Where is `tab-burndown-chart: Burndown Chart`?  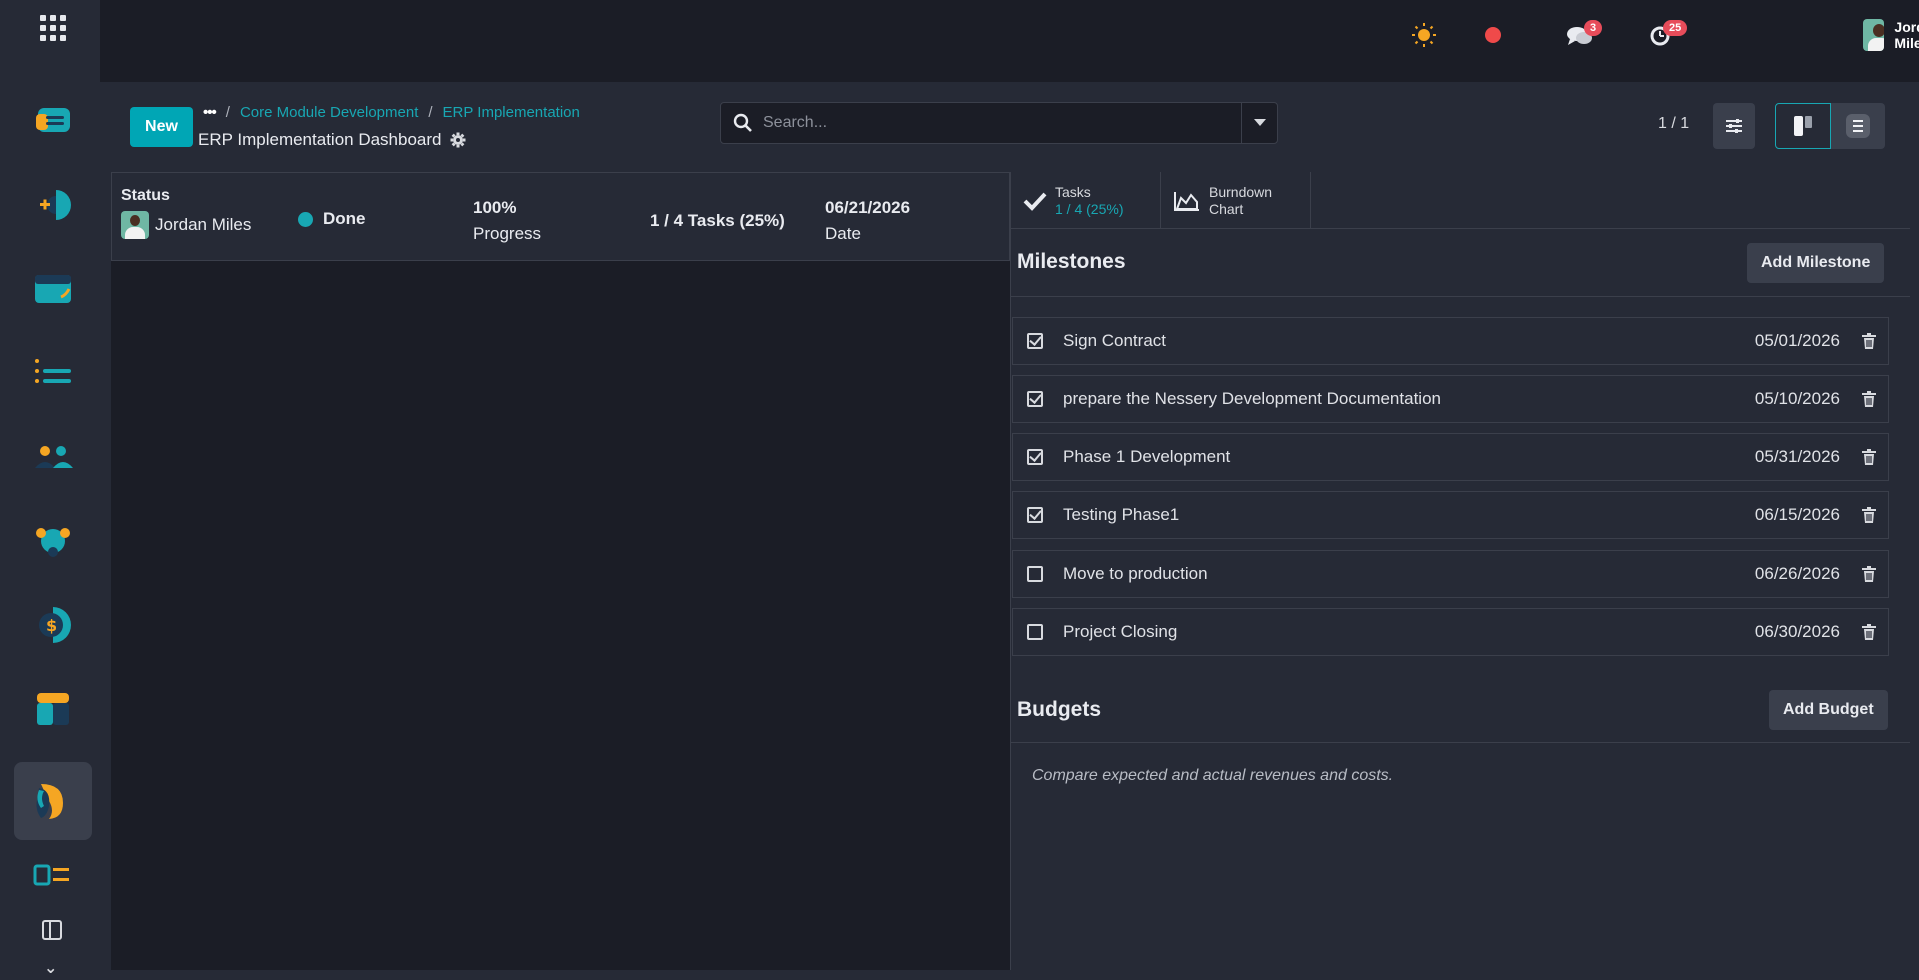
tab-burndown-chart: Burndown Chart is located at coordinates (1236, 200).